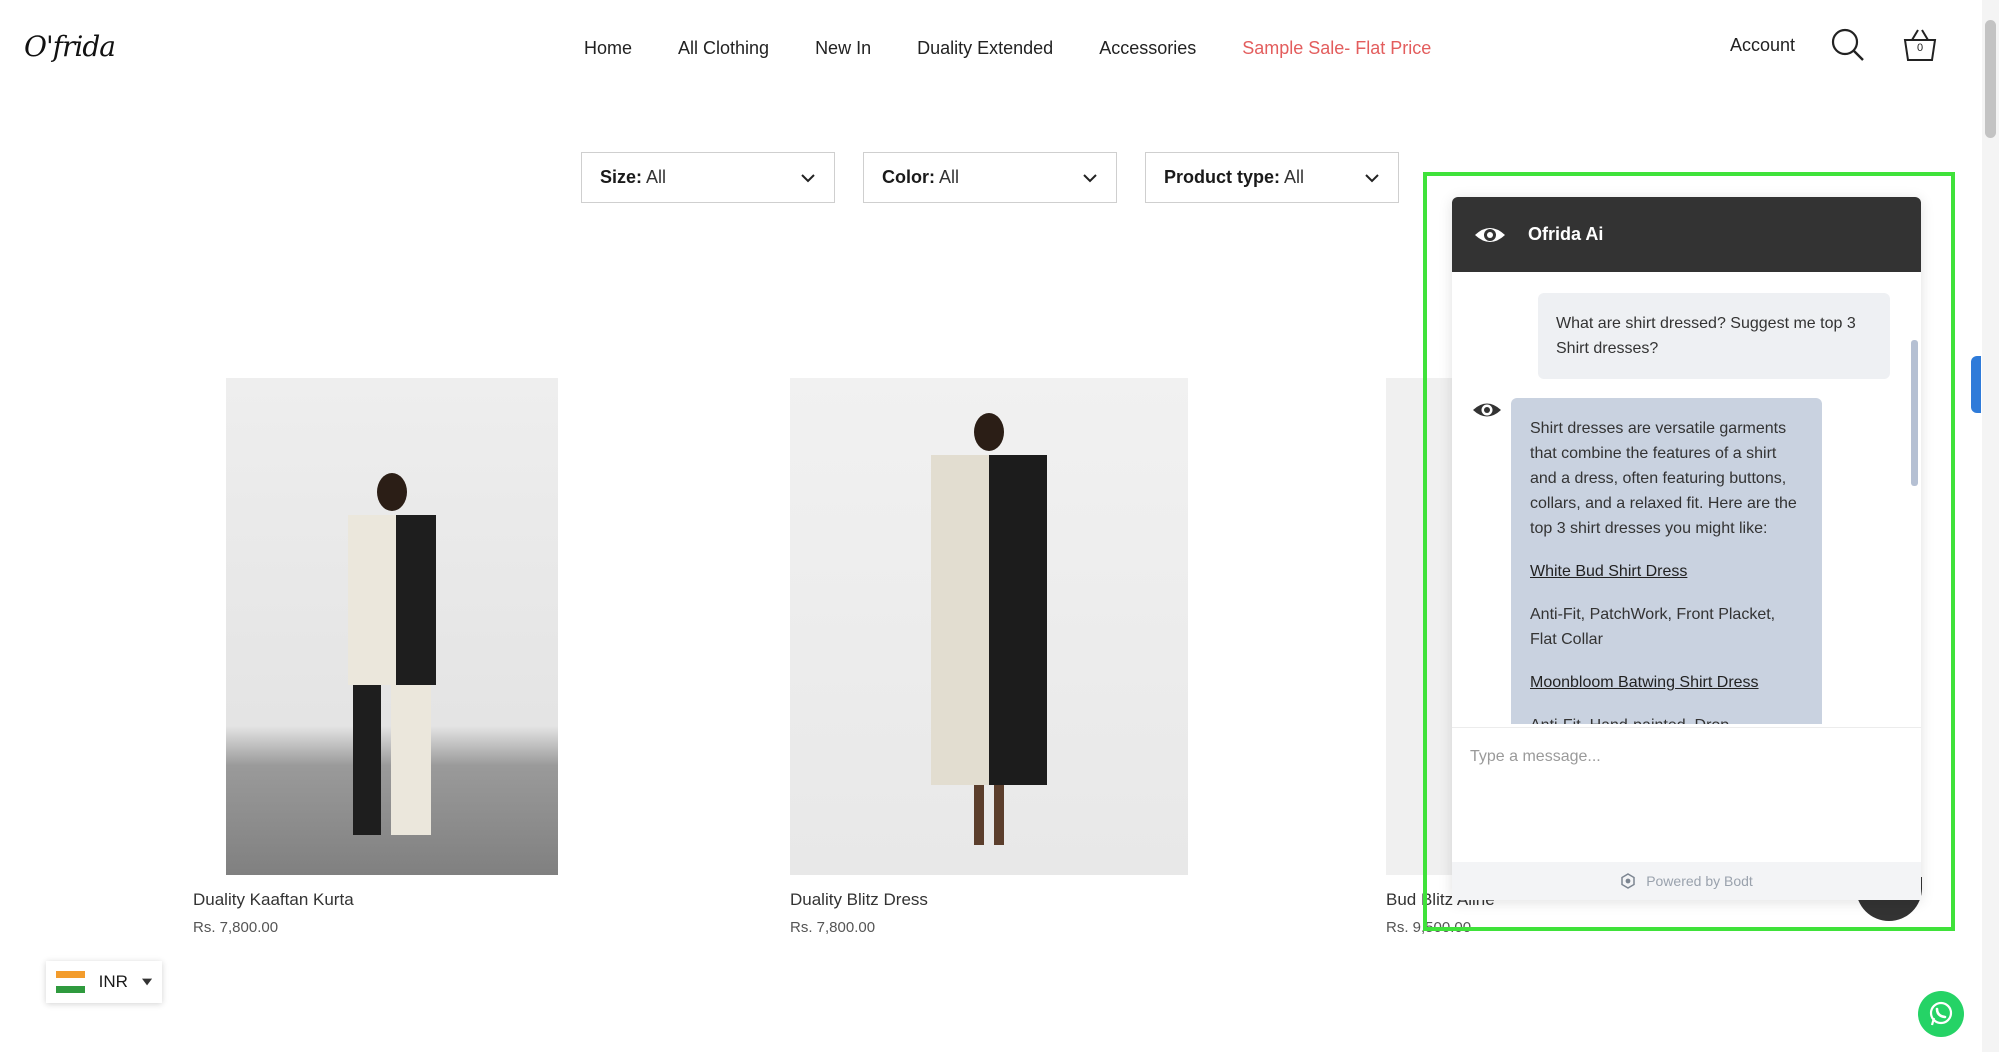 This screenshot has width=1999, height=1052. I want to click on search-icon, so click(1848, 45).